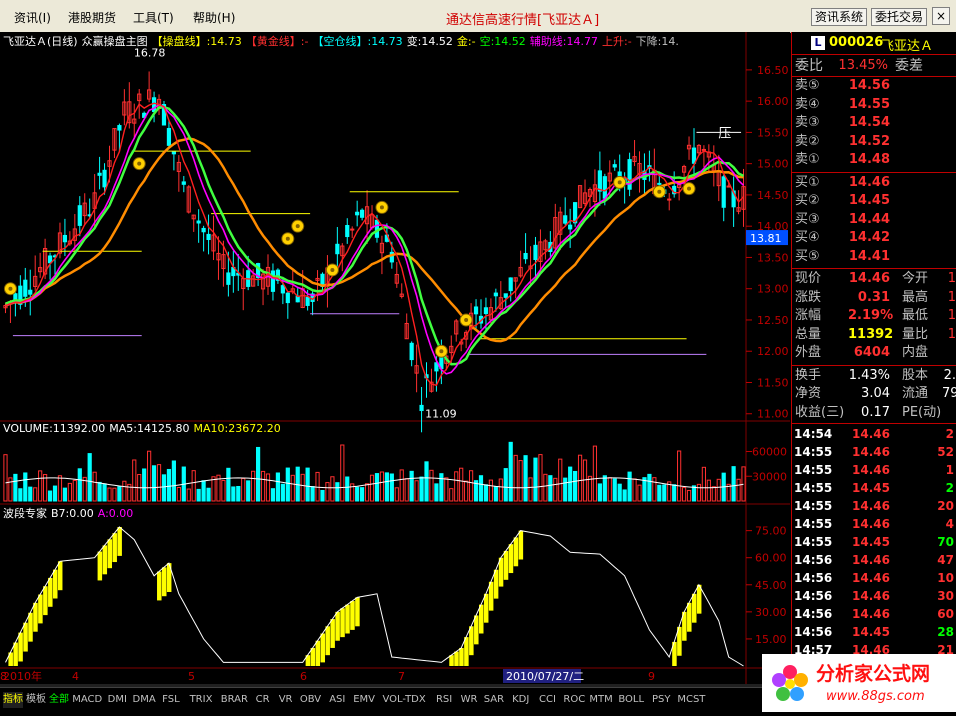  What do you see at coordinates (941, 16) in the screenshot?
I see `close-icon: ×` at bounding box center [941, 16].